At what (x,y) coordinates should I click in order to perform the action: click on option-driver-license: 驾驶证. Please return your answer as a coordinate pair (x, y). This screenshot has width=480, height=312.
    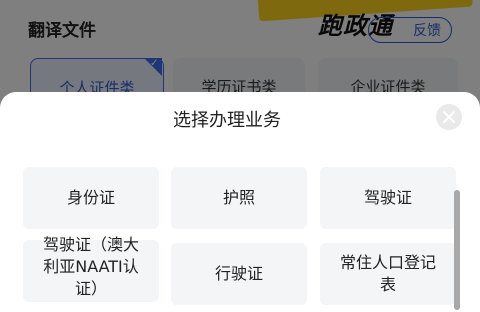
    Looking at the image, I should click on (388, 198).